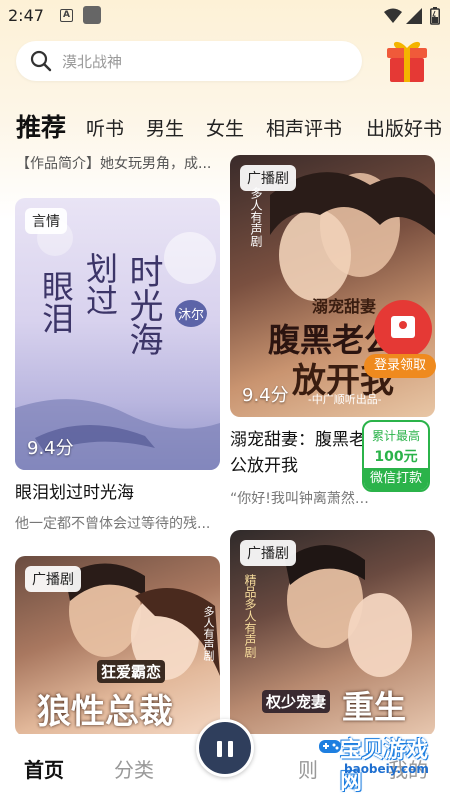 The image size is (450, 800). Describe the element at coordinates (191, 313) in the screenshot. I see `cover-author: 沐尔` at that location.